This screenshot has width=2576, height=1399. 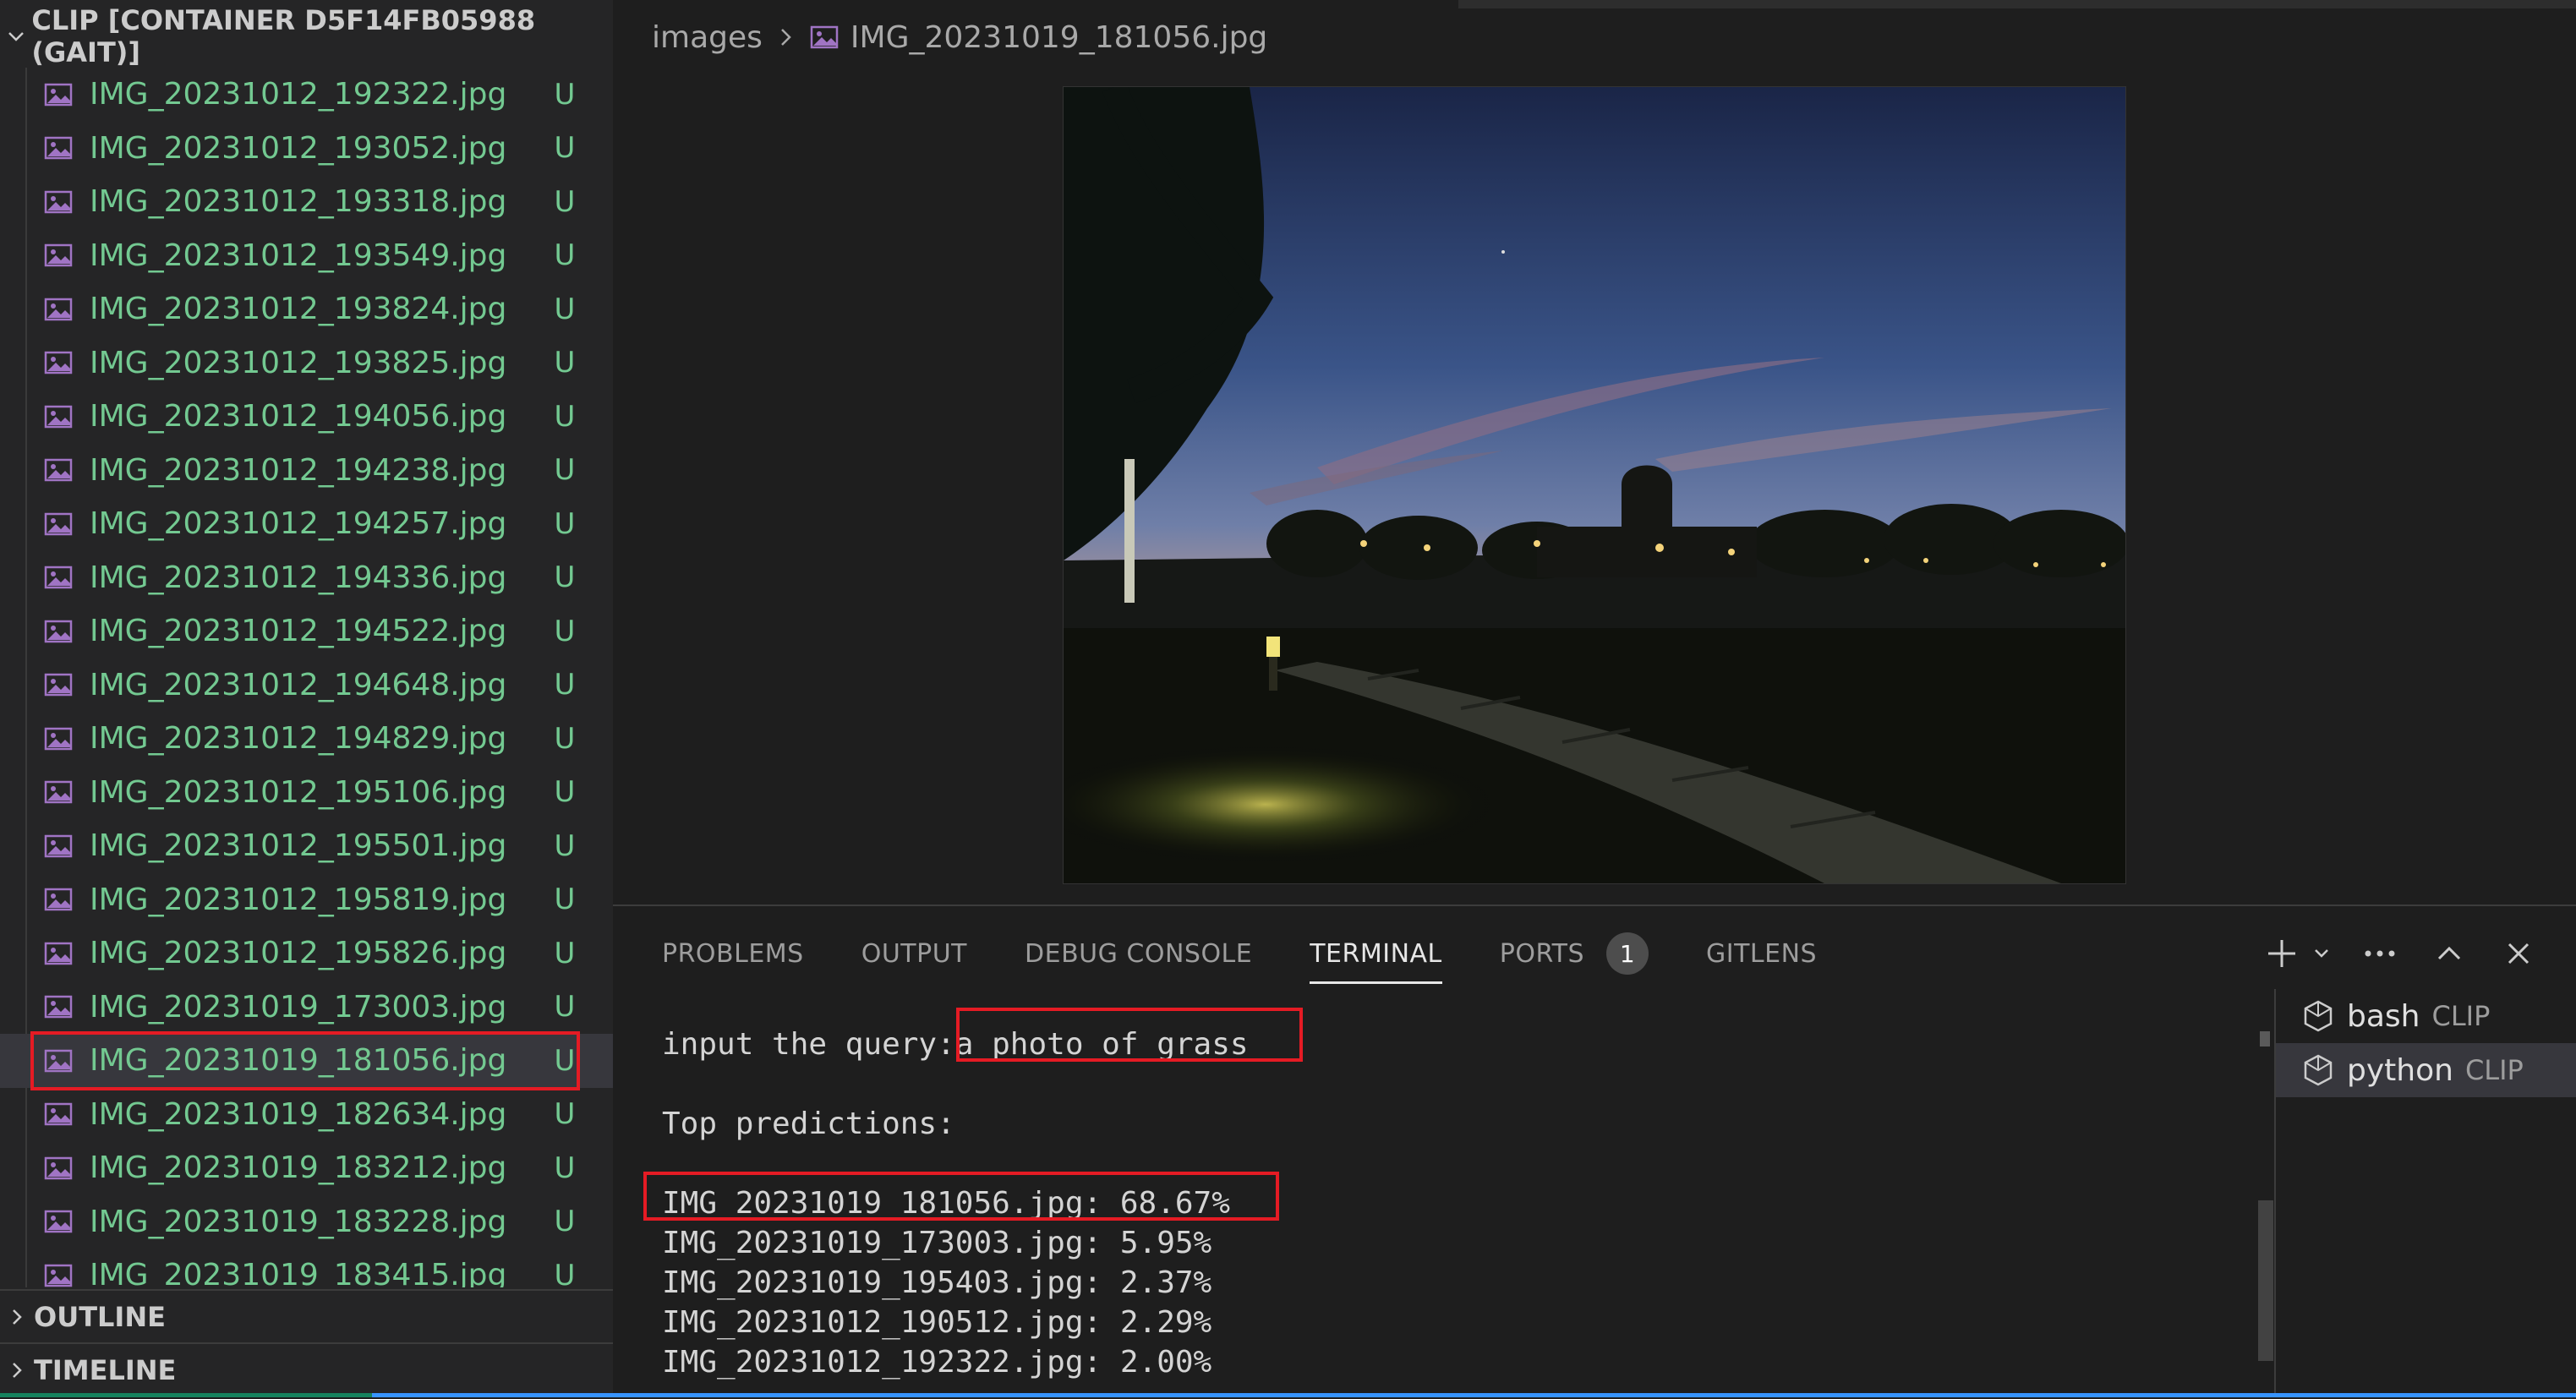 What do you see at coordinates (2380, 953) in the screenshot?
I see `more-actions-icon` at bounding box center [2380, 953].